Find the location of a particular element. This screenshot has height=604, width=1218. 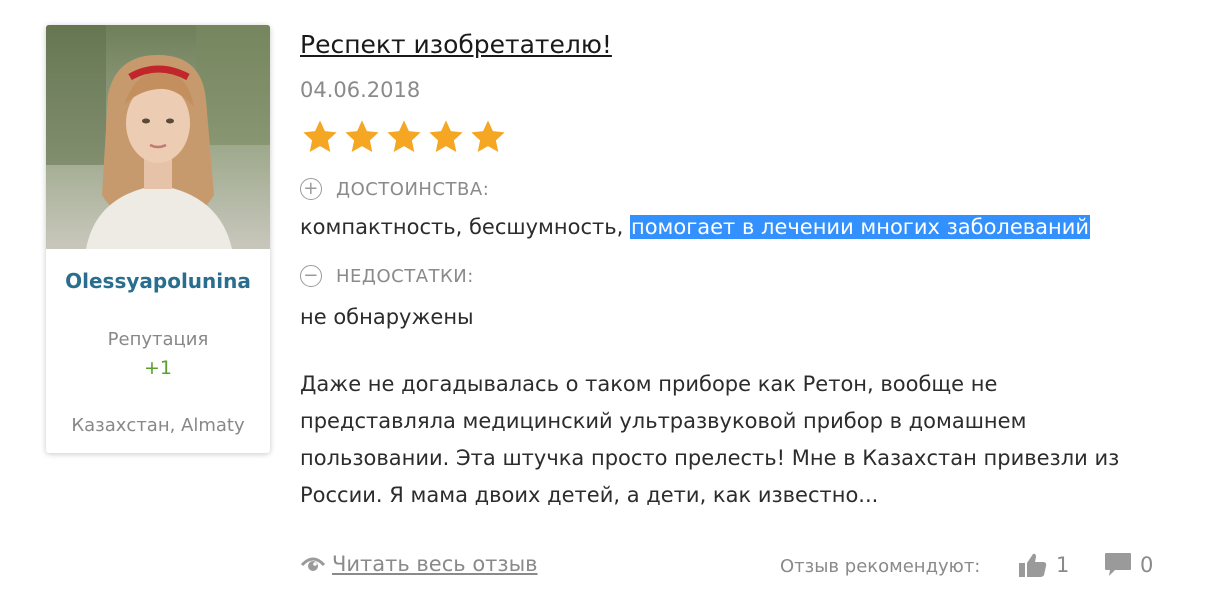

read-more-link: Читать весь отзыв is located at coordinates (435, 564).